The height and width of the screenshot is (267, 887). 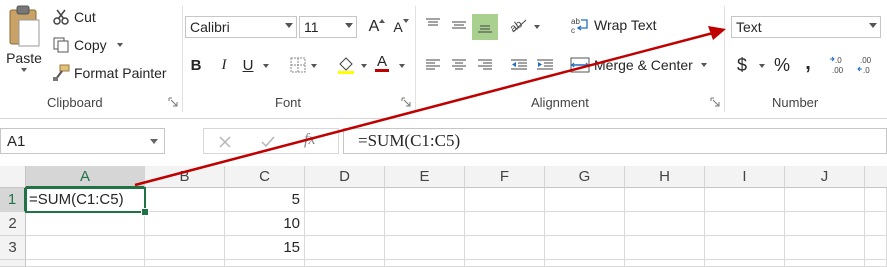 I want to click on column-header: A, so click(x=85, y=177).